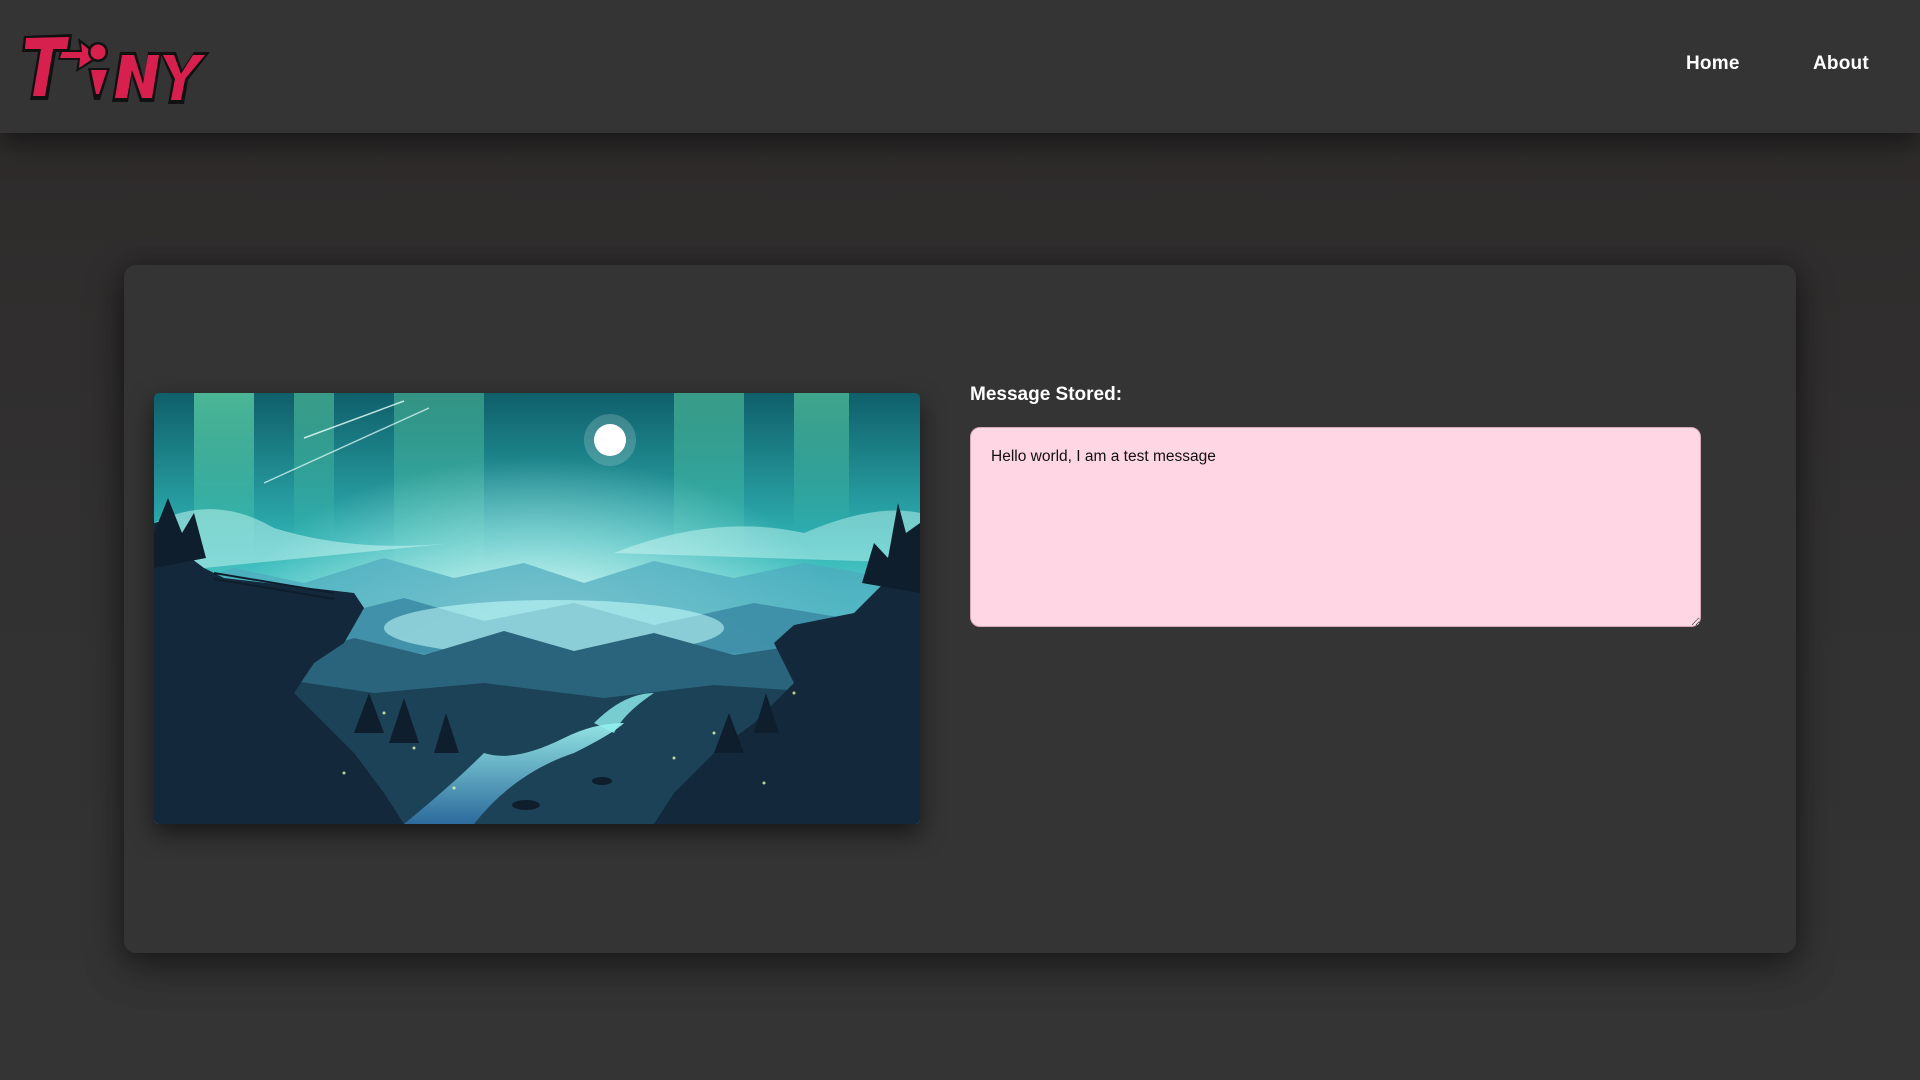 The width and height of the screenshot is (1920, 1080). What do you see at coordinates (1713, 64) in the screenshot?
I see `nav-home-link: Home` at bounding box center [1713, 64].